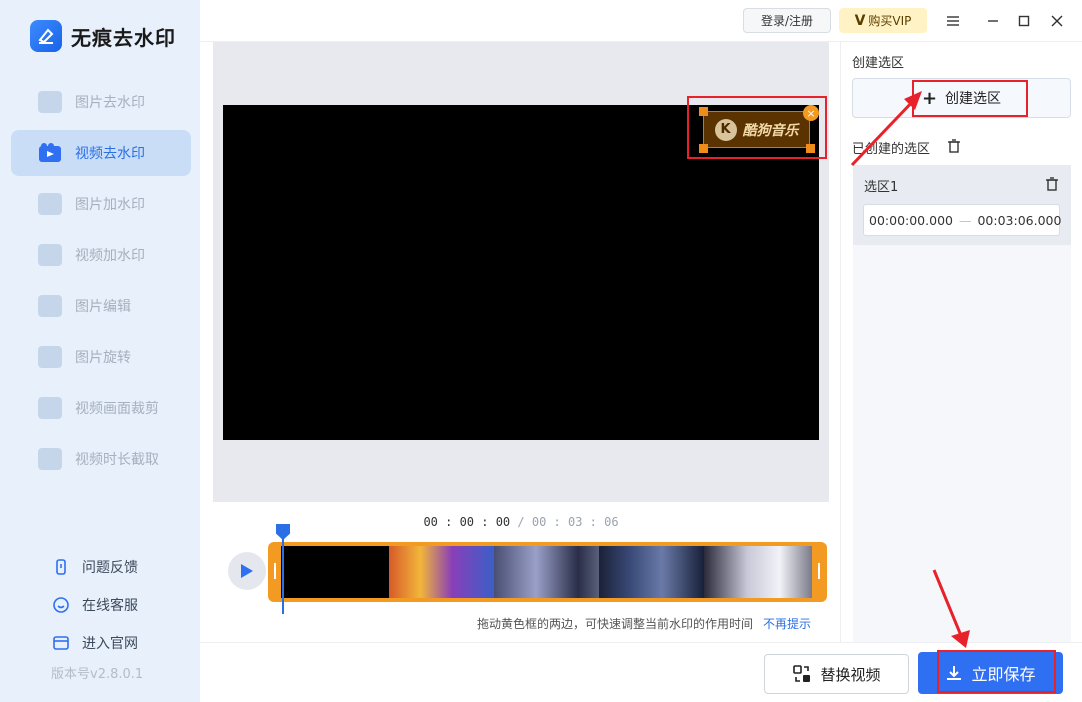  Describe the element at coordinates (954, 148) in the screenshot. I see `delete-all-icon` at that location.